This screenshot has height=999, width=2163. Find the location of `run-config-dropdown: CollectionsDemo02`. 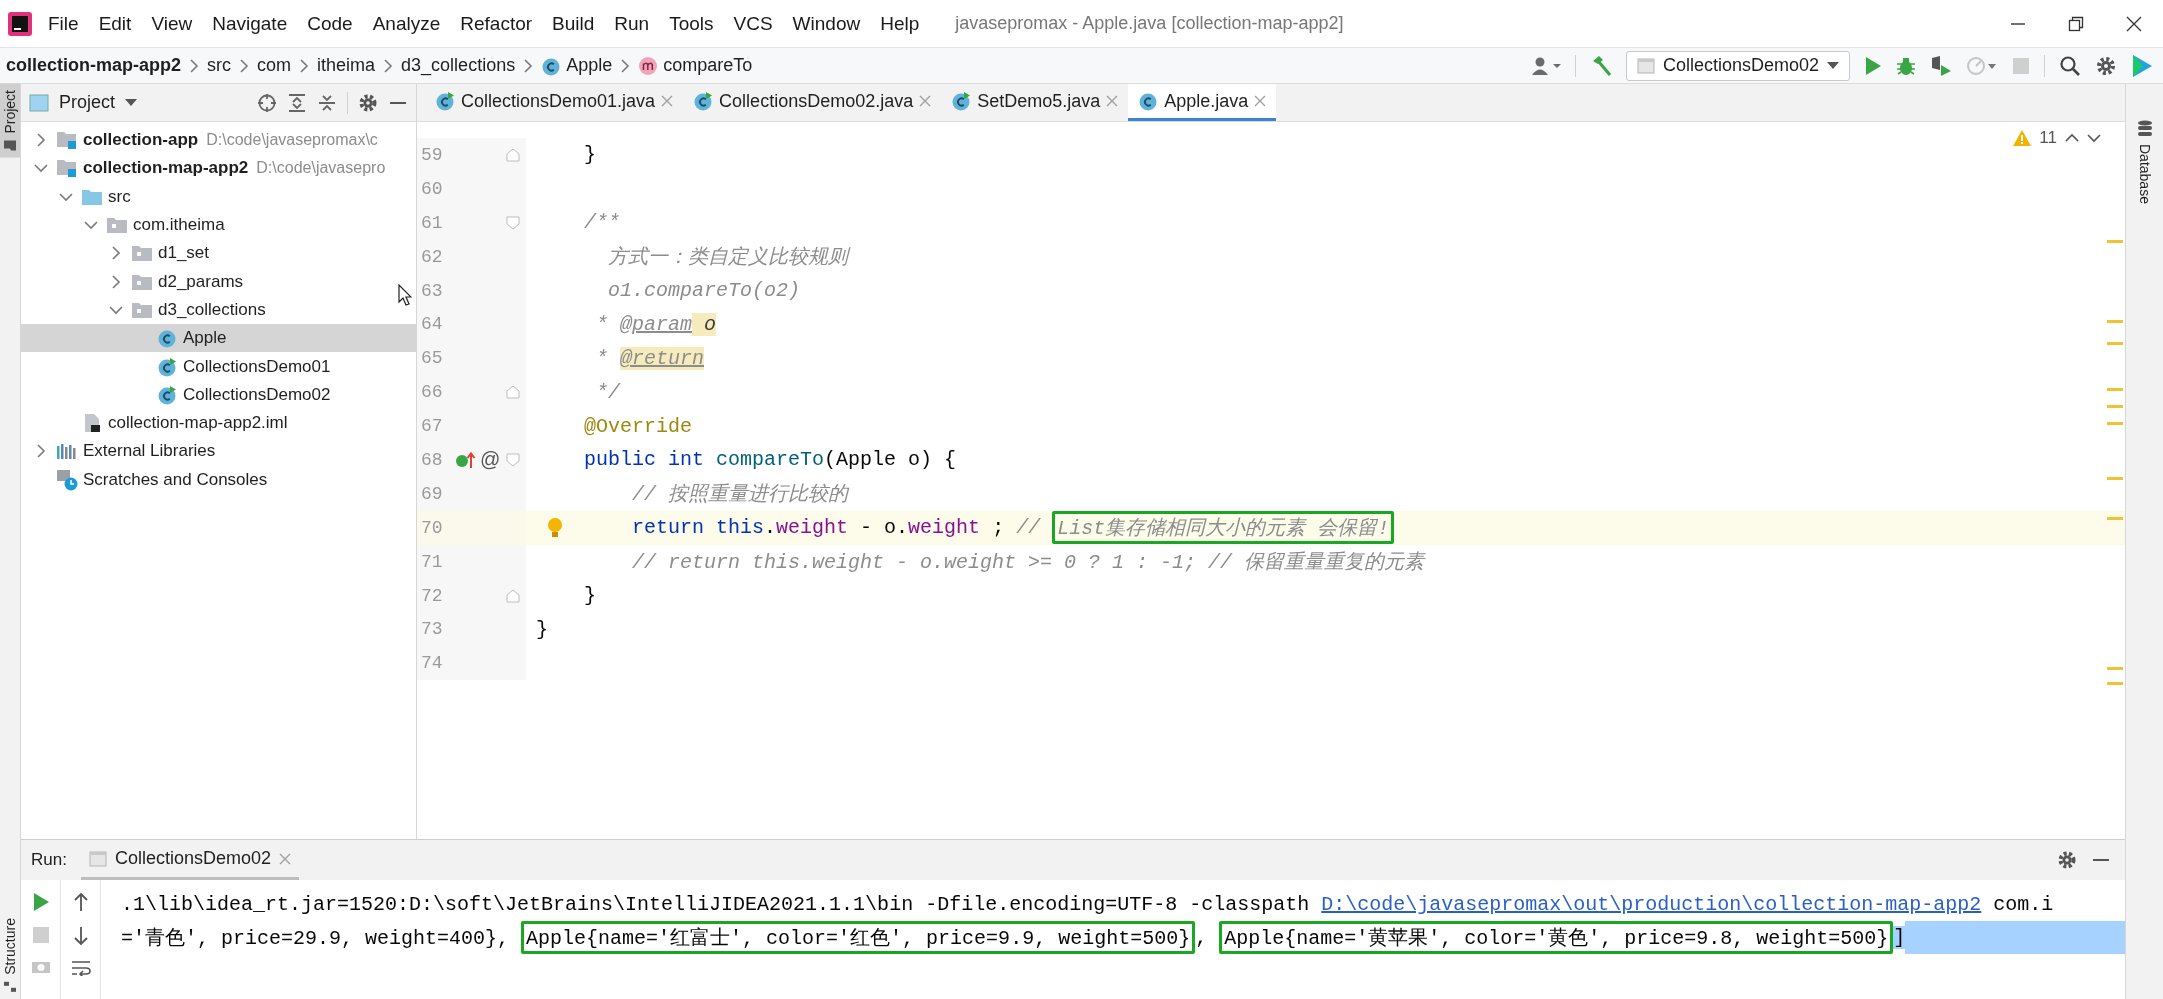

run-config-dropdown: CollectionsDemo02 is located at coordinates (1737, 65).